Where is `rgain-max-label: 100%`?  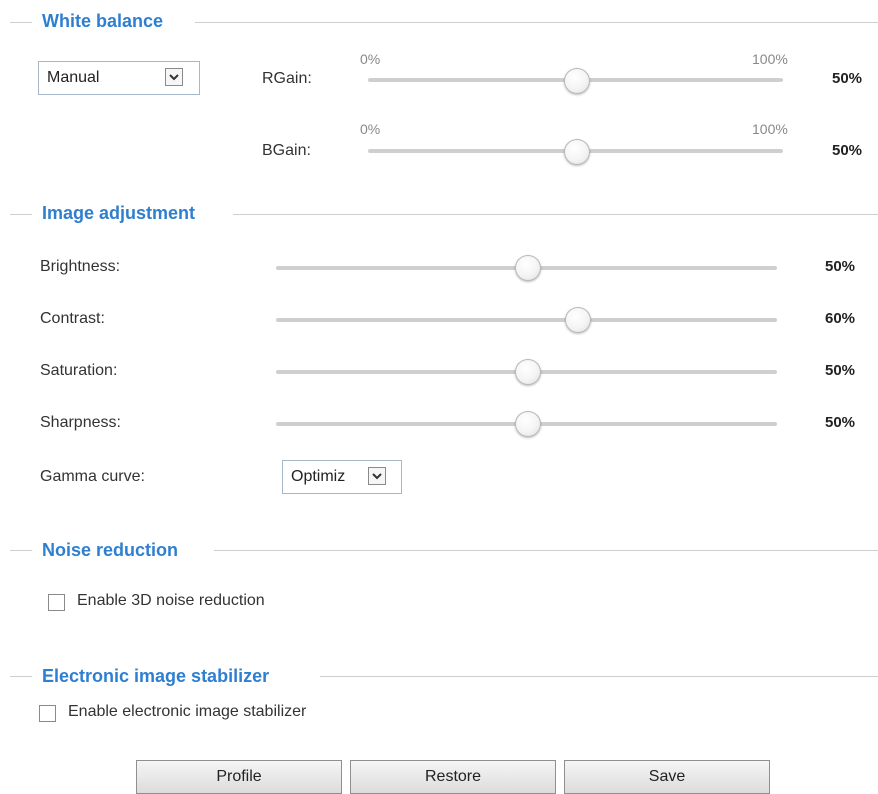 rgain-max-label: 100% is located at coordinates (770, 59).